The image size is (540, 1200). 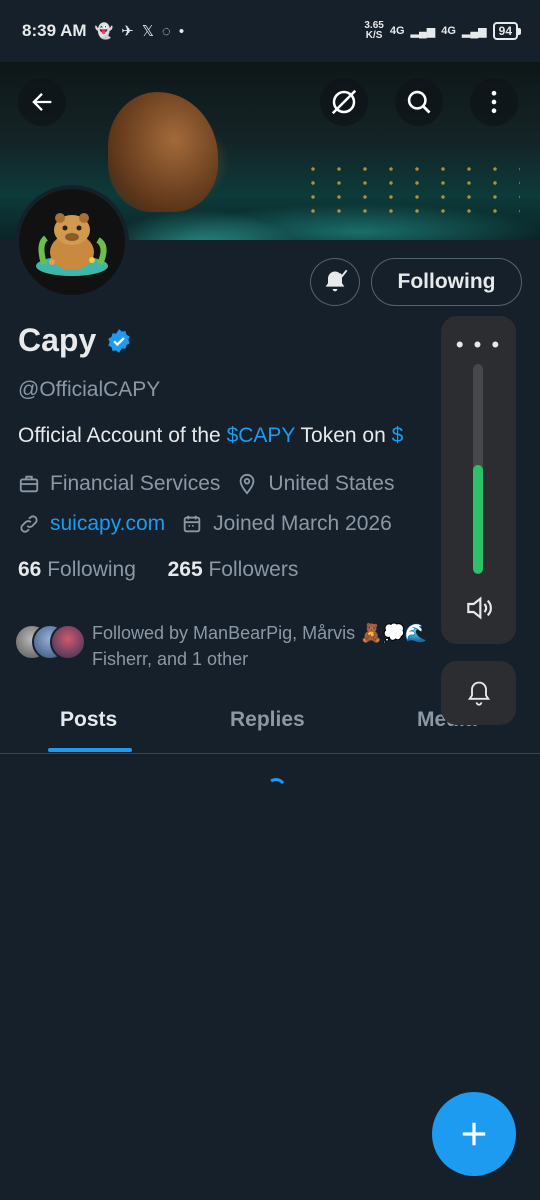 What do you see at coordinates (158, 570) in the screenshot?
I see `follow-counts: 66 Following 265 Followers` at bounding box center [158, 570].